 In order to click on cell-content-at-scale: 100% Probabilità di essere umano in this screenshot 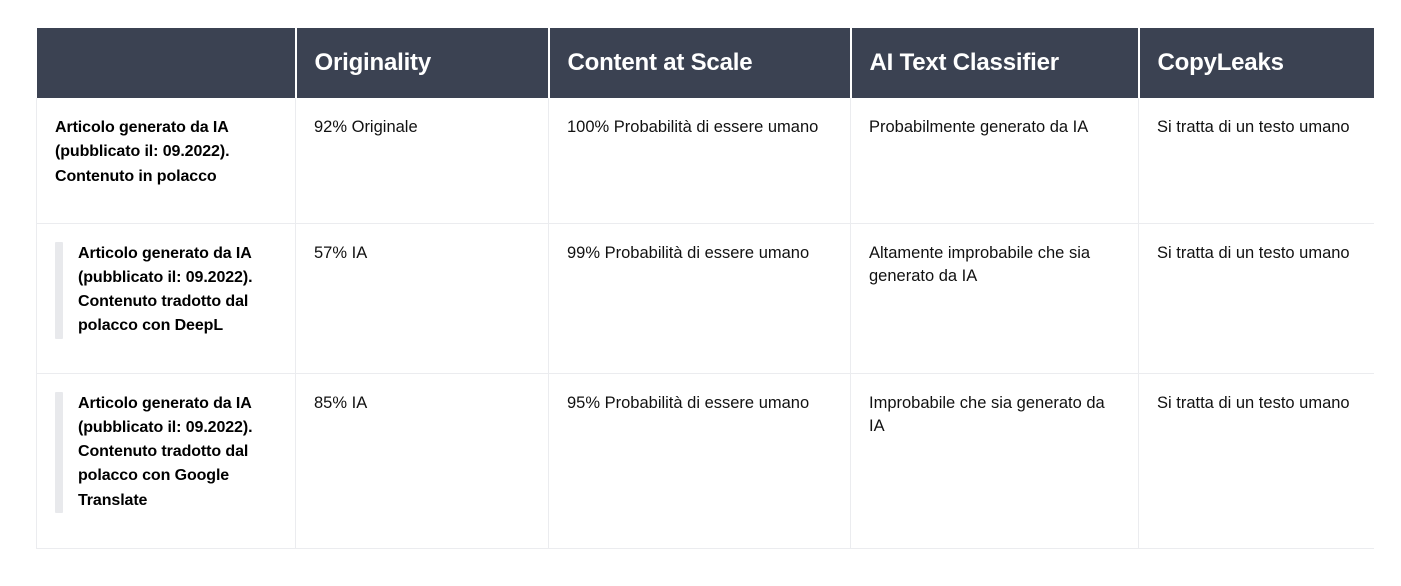, I will do `click(699, 161)`.